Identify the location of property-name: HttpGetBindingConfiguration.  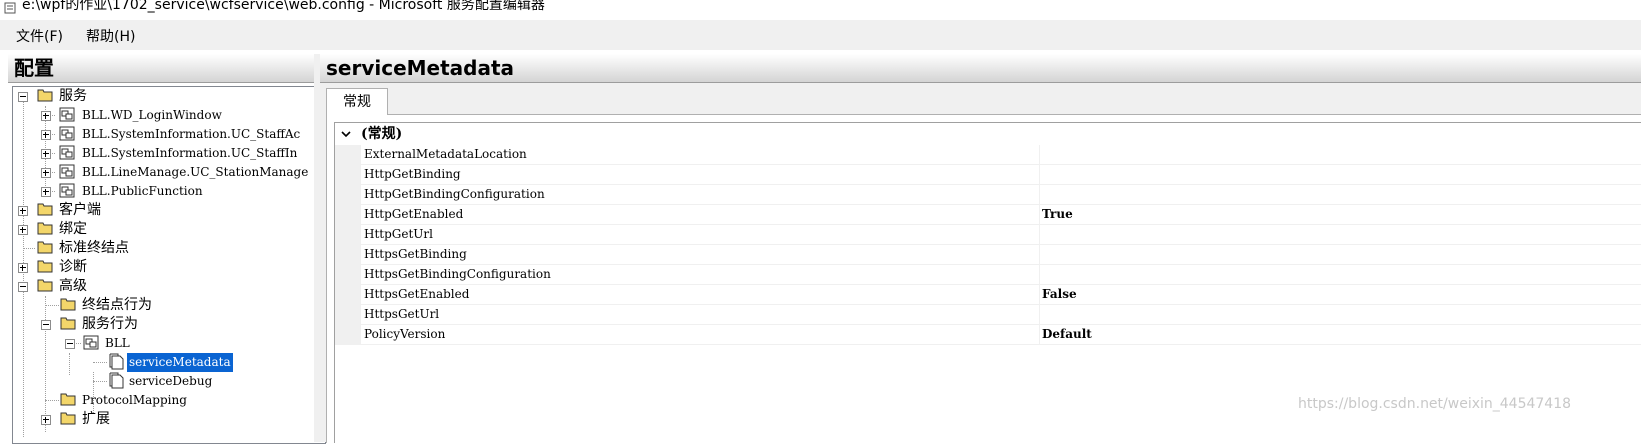
(700, 195).